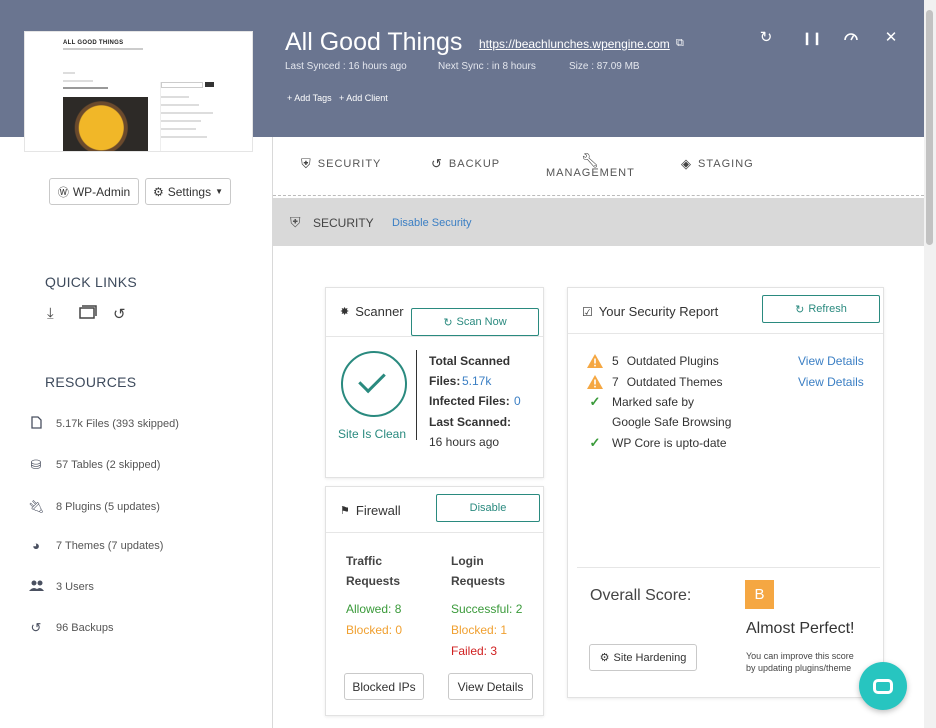  Describe the element at coordinates (309, 98) in the screenshot. I see `add-tags-link: + Add Tags` at that location.